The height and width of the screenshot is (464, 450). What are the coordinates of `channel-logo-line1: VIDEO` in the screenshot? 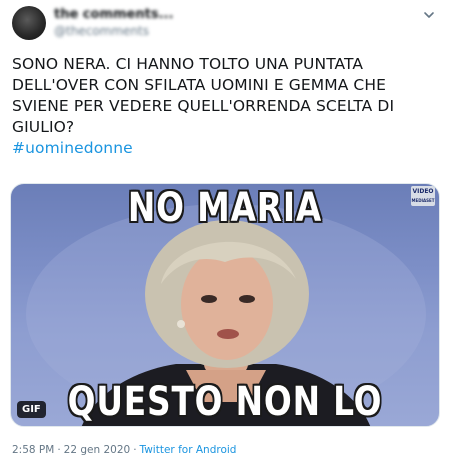 It's located at (423, 191).